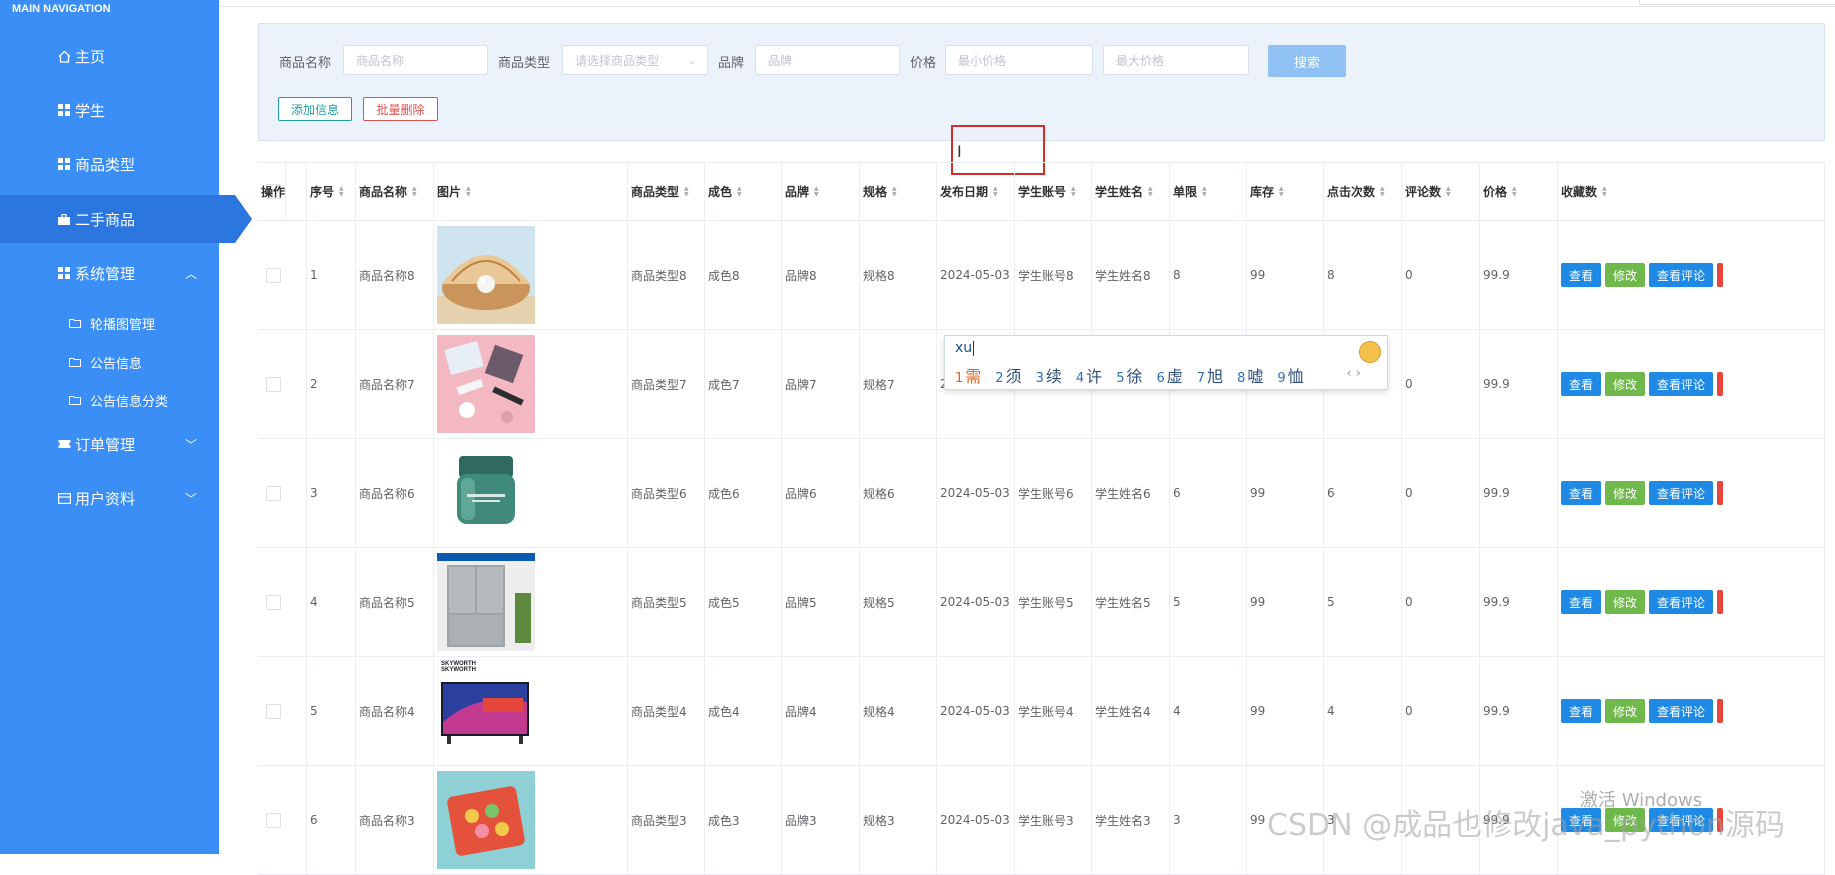 The height and width of the screenshot is (875, 1835). What do you see at coordinates (272, 191) in the screenshot?
I see `column-header: 操作` at bounding box center [272, 191].